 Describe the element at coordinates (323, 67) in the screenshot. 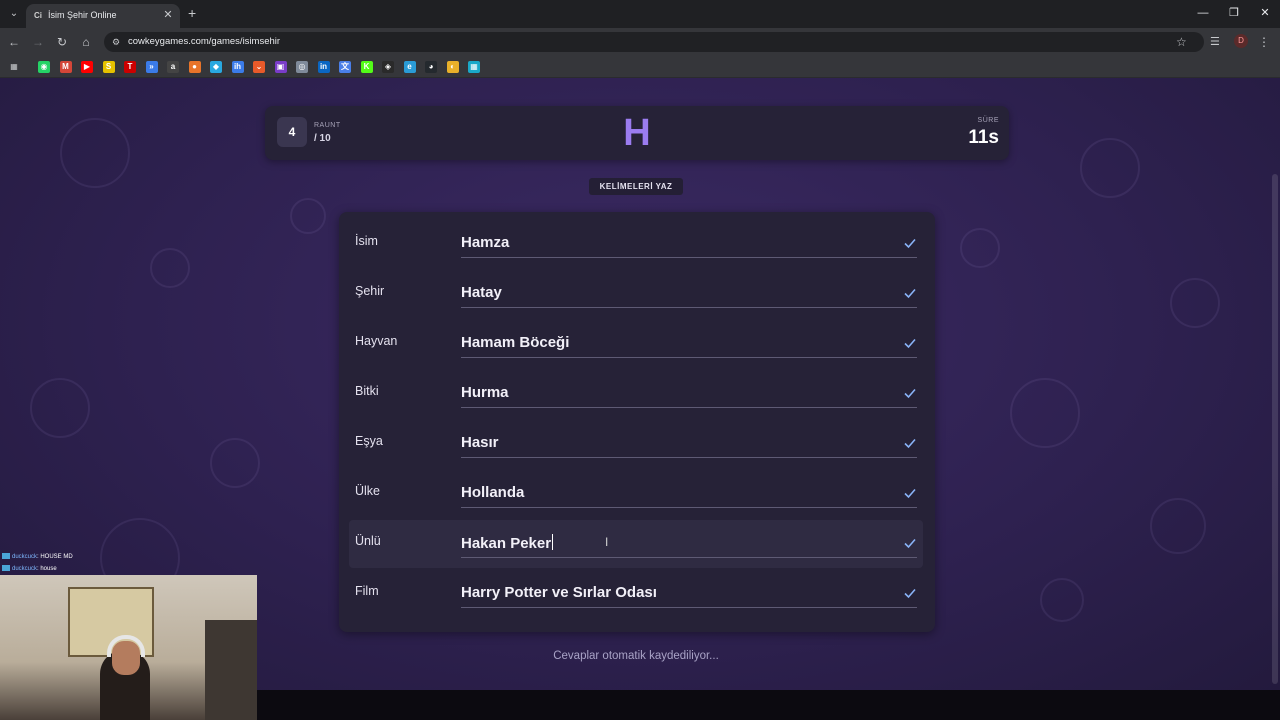

I see `linkedin-icon: in` at that location.